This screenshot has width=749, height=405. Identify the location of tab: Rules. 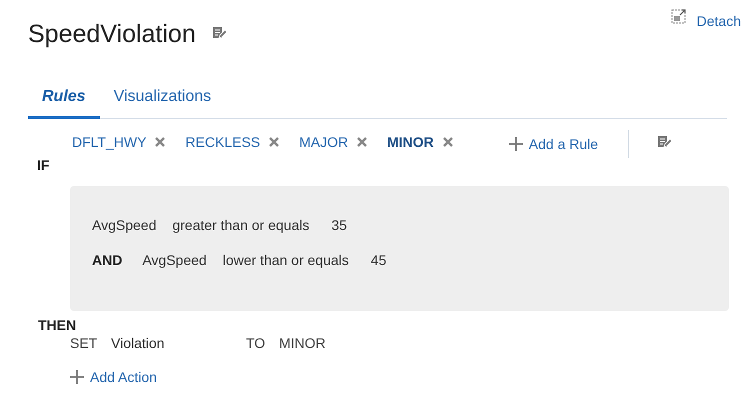
(64, 95).